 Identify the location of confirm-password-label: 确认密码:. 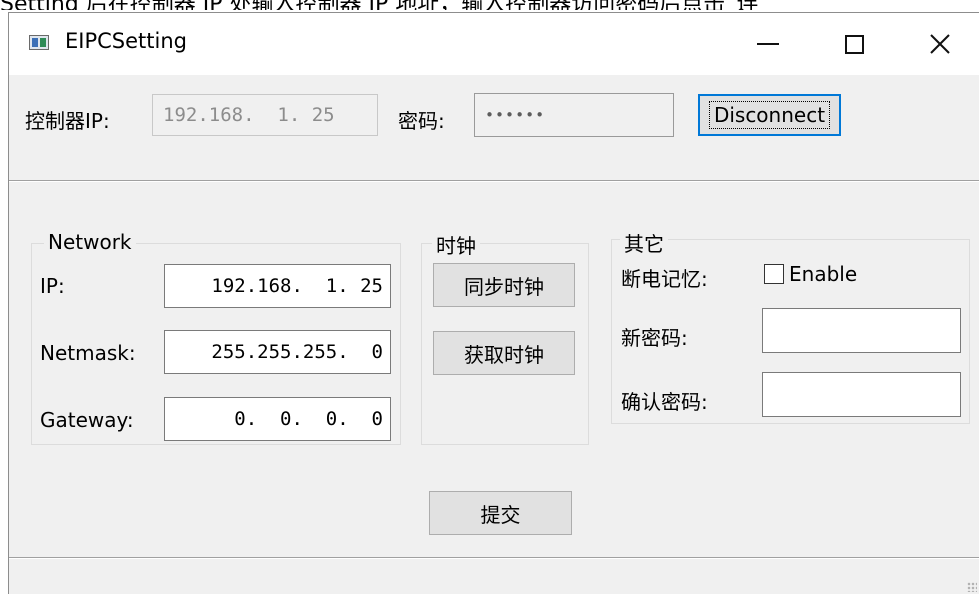
(664, 402).